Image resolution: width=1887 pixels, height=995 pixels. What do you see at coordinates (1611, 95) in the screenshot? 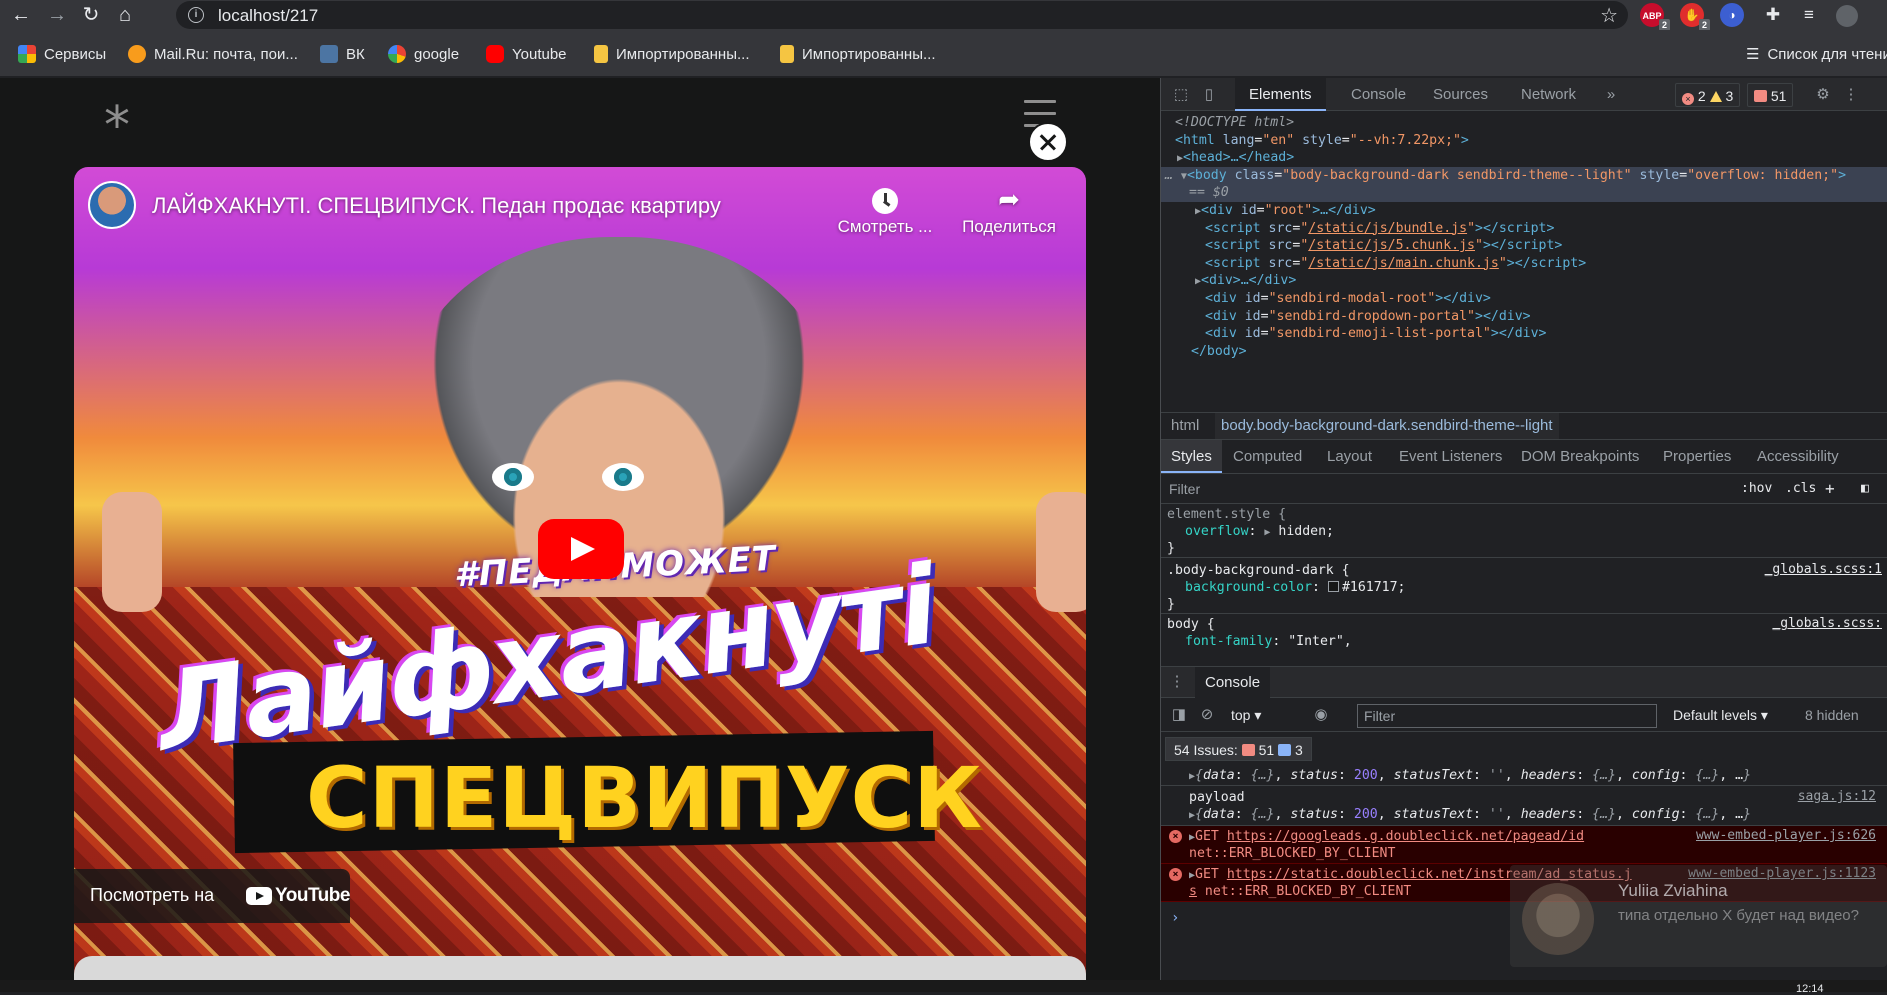
I see `more-tabs-icon: »` at bounding box center [1611, 95].